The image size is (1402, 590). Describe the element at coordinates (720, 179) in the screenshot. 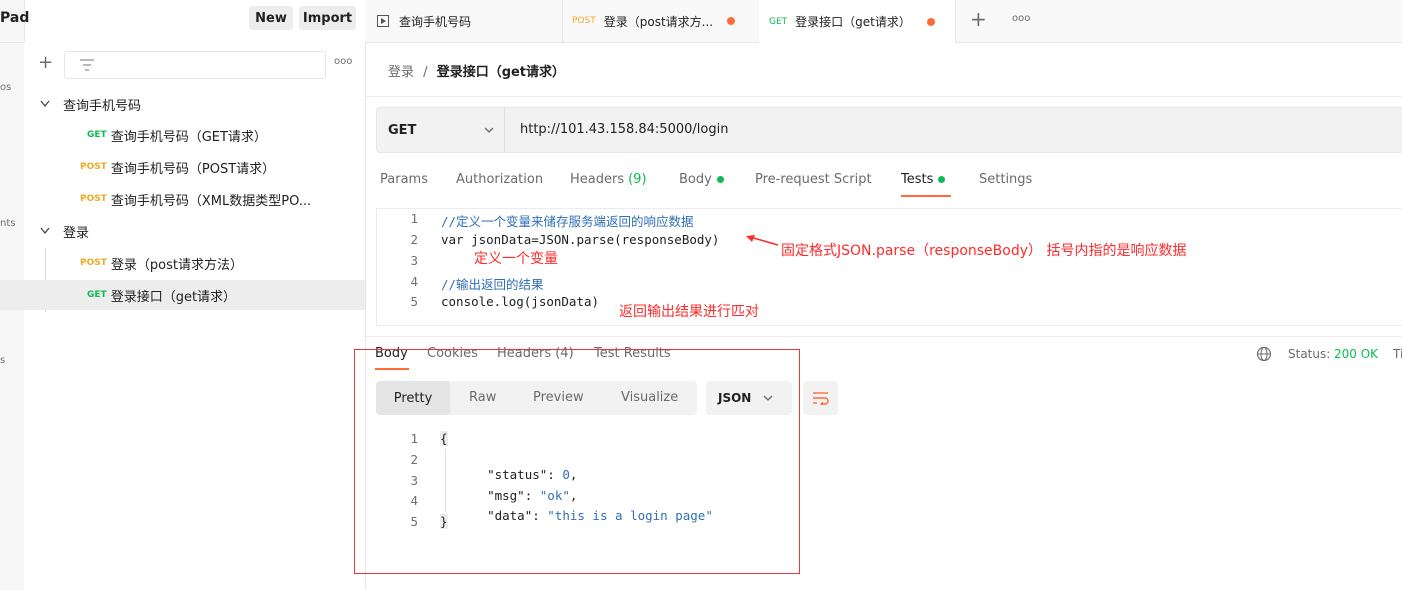

I see `body-indicator-icon` at that location.